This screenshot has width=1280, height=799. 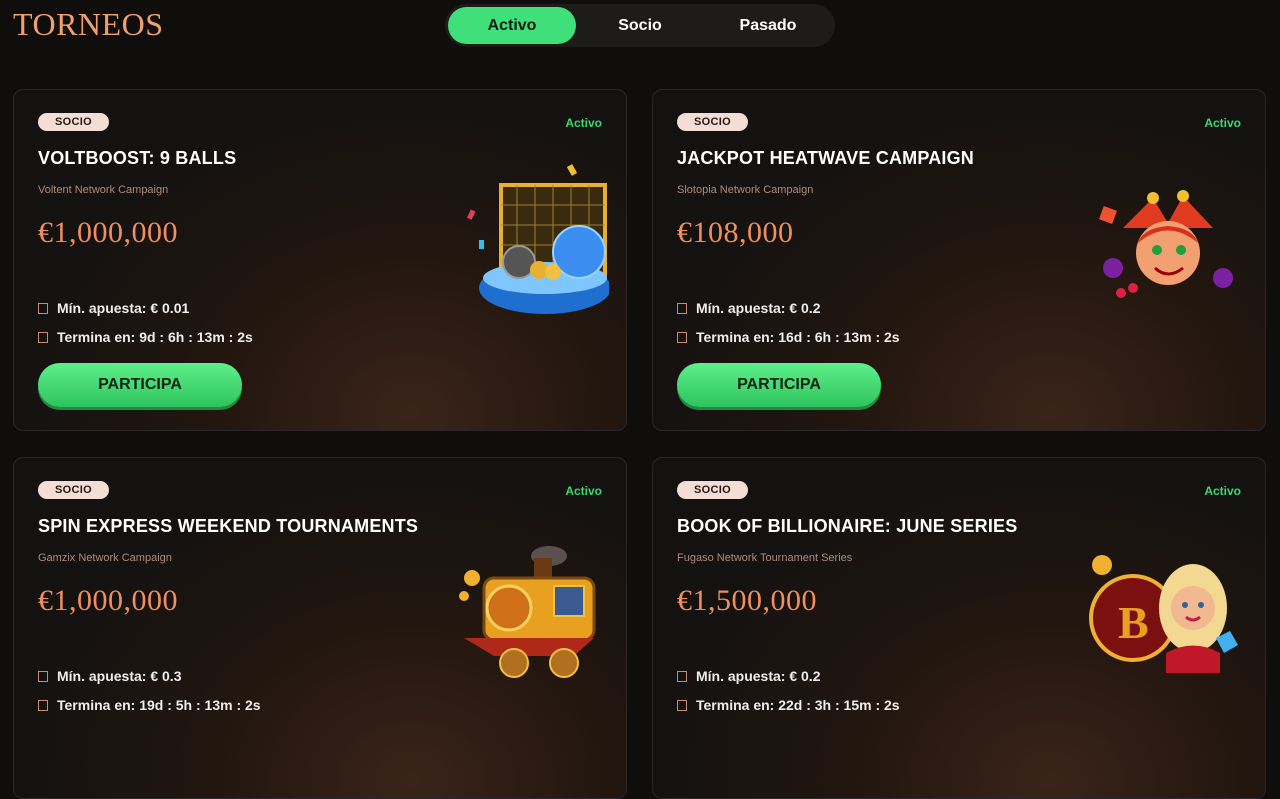 I want to click on ends-row: Termina en: 16d : 6h : 13m : 2s, so click(x=788, y=337).